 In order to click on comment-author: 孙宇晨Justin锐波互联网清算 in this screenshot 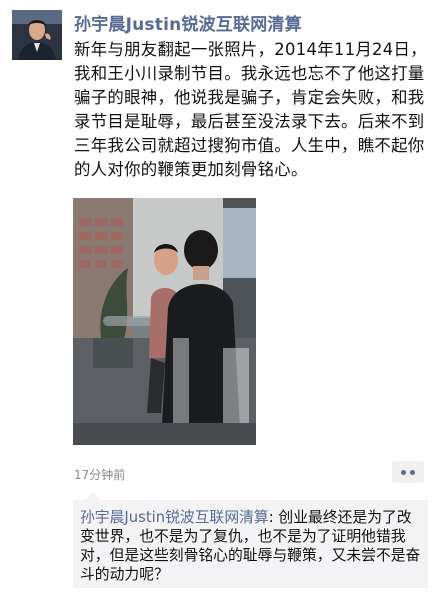, I will do `click(174, 517)`.